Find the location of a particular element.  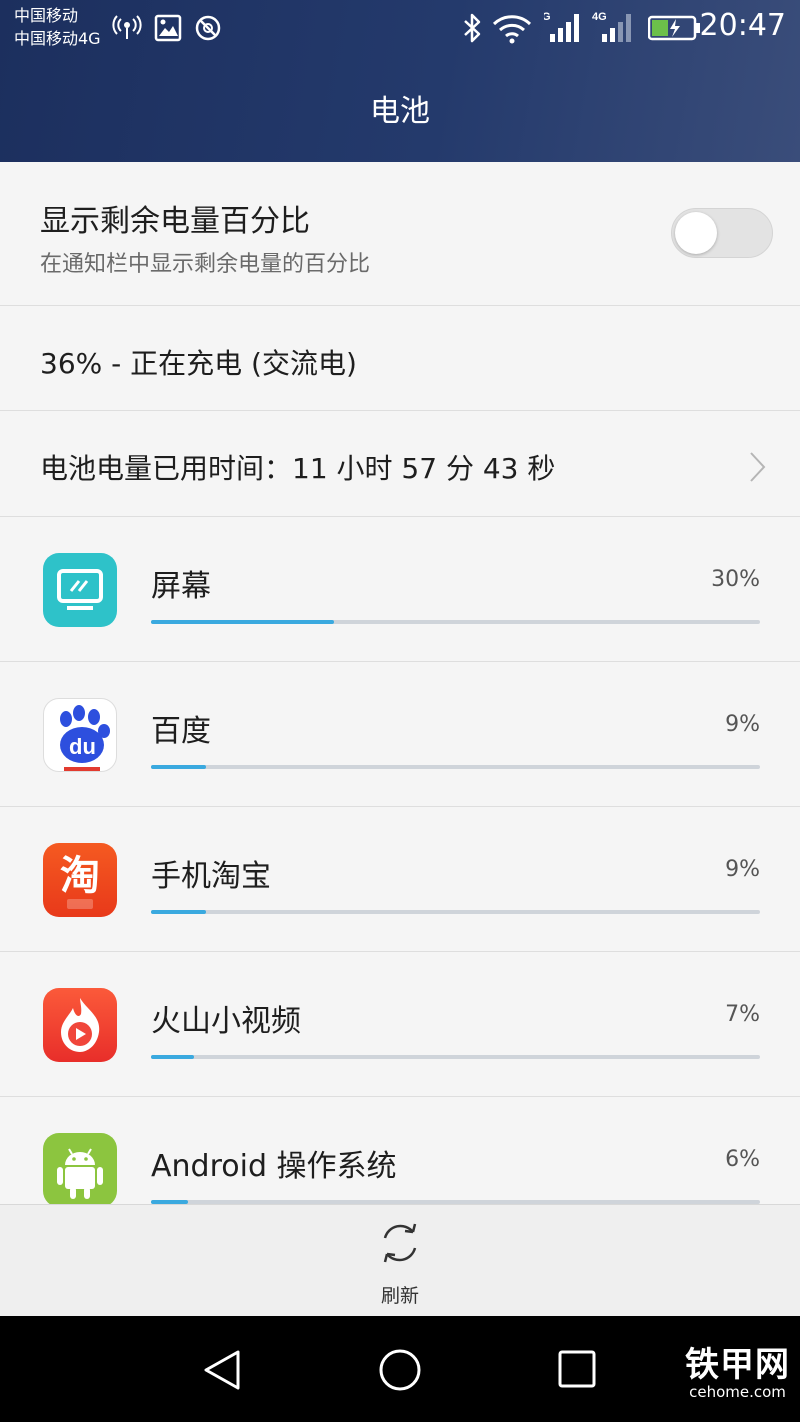

usage-time-text: 电池电量已用时间：11 小时 57 分 43 秒 is located at coordinates (298, 468).